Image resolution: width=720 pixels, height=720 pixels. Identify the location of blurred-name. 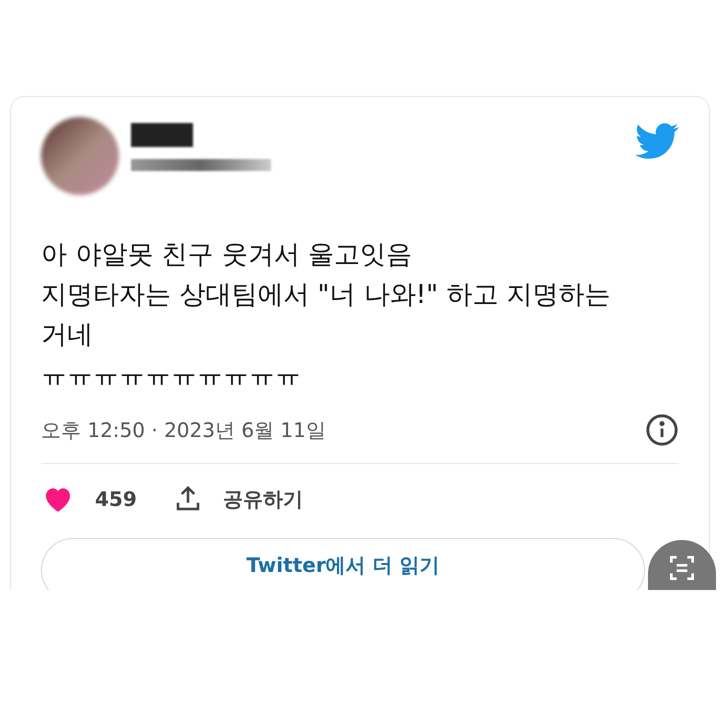
(162, 135).